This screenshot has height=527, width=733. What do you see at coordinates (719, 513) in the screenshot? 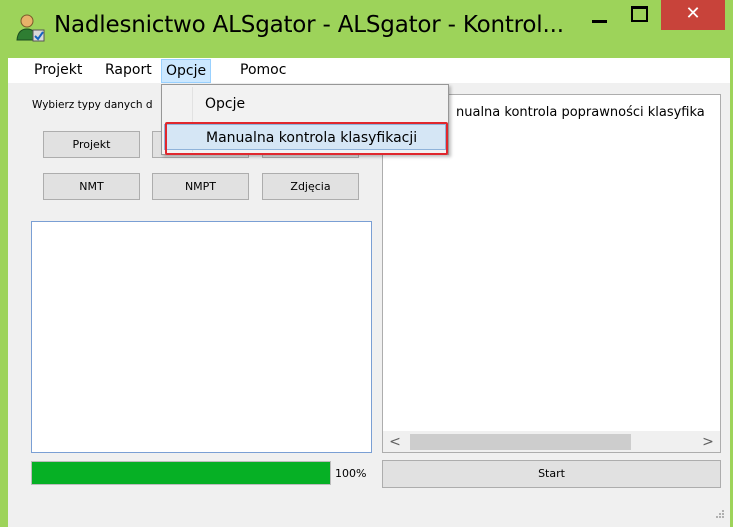
I see `resize-grip-icon` at bounding box center [719, 513].